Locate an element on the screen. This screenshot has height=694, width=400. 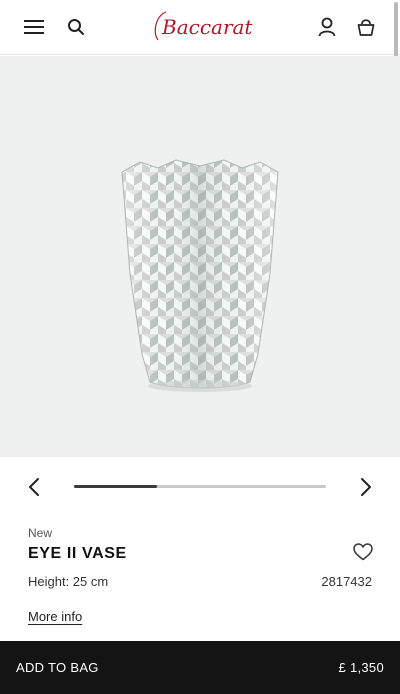
add-to-bag-button: ADD TO BAG £ 1,350 is located at coordinates (200, 667).